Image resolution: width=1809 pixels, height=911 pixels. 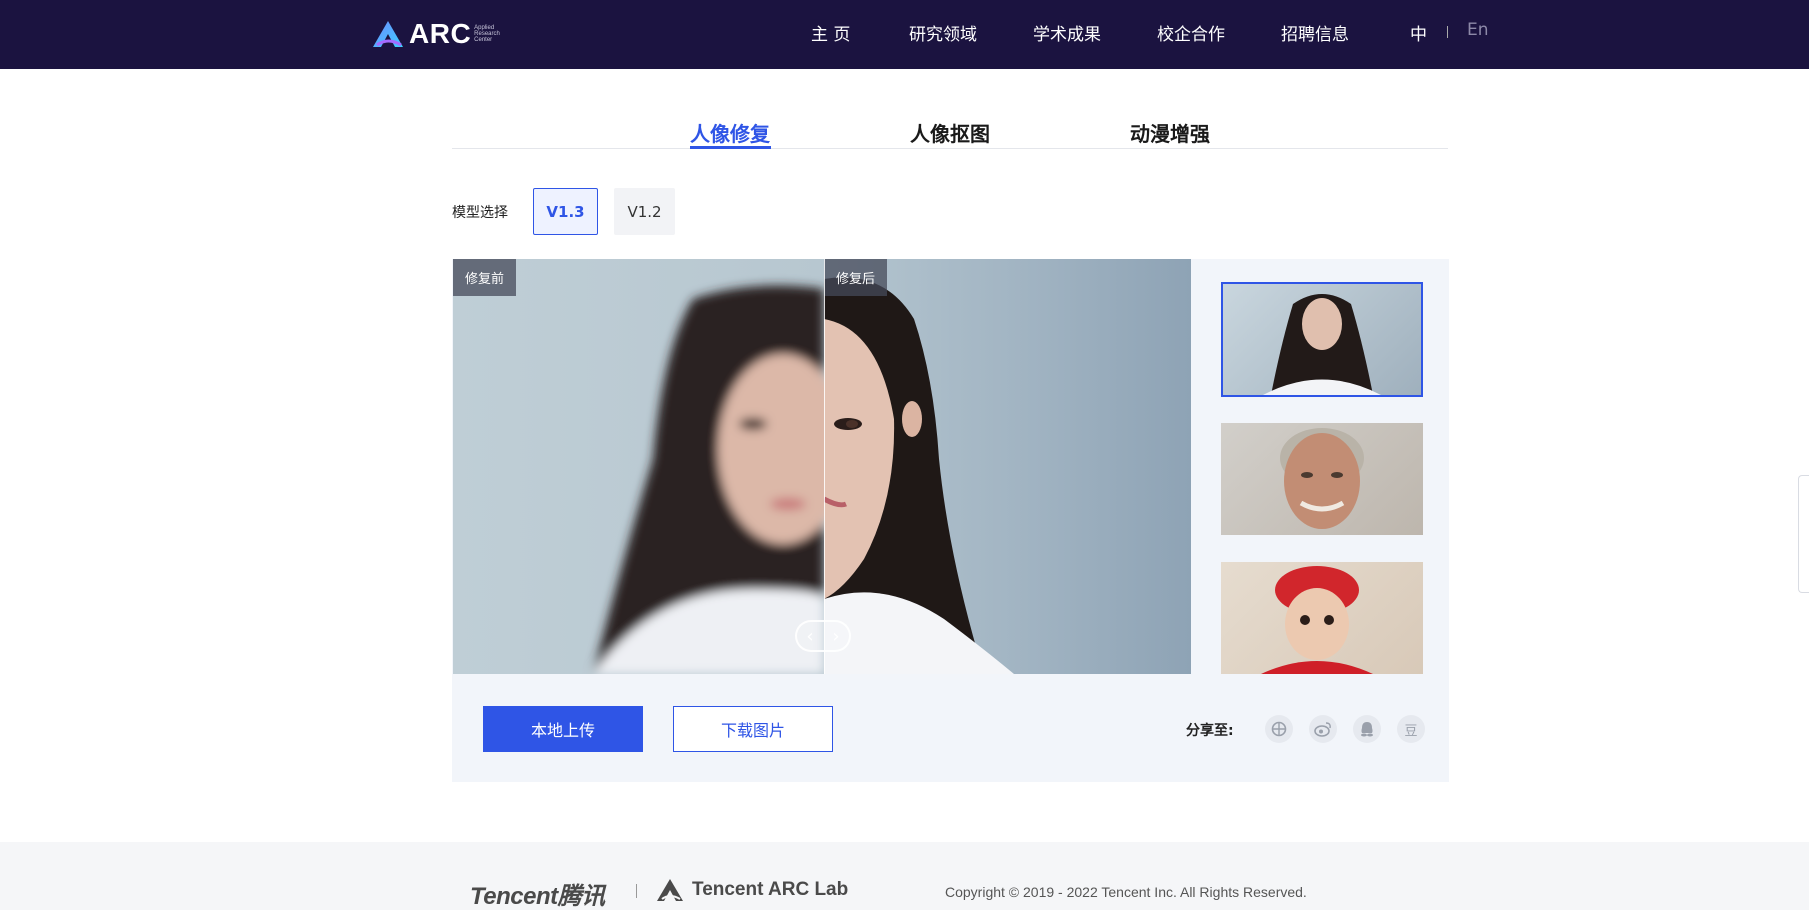 What do you see at coordinates (1317, 620) in the screenshot?
I see `thumbnail-baby-illustration` at bounding box center [1317, 620].